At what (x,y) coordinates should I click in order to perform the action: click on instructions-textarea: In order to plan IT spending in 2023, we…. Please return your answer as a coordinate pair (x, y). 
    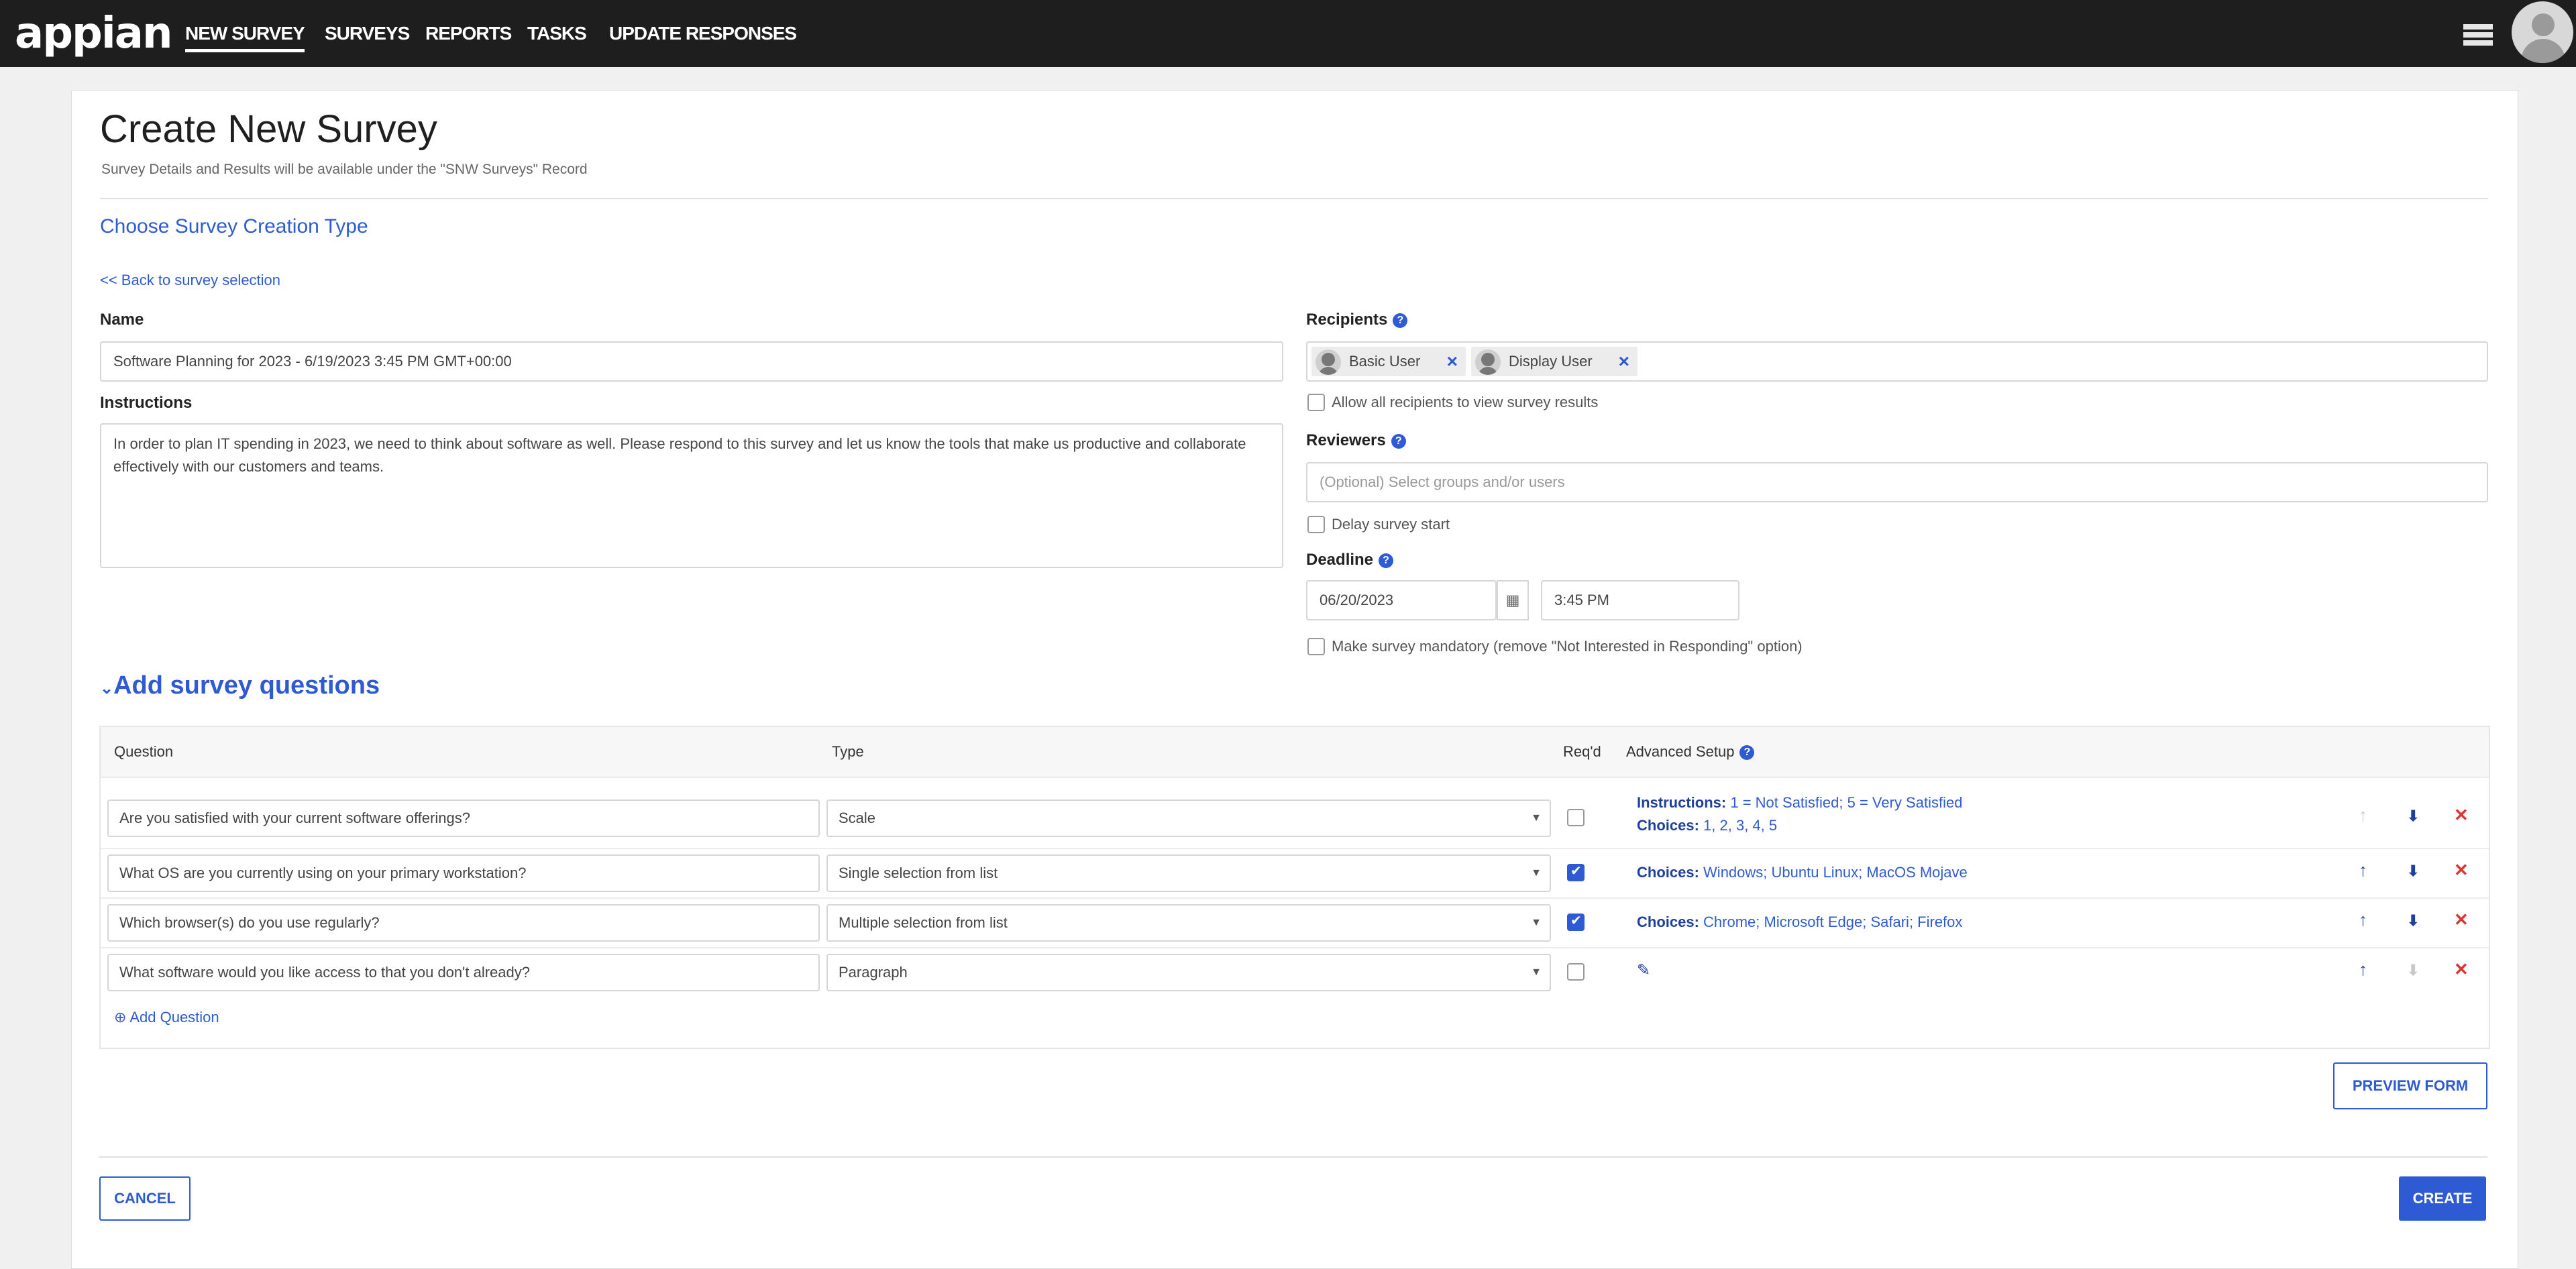
    Looking at the image, I should click on (691, 495).